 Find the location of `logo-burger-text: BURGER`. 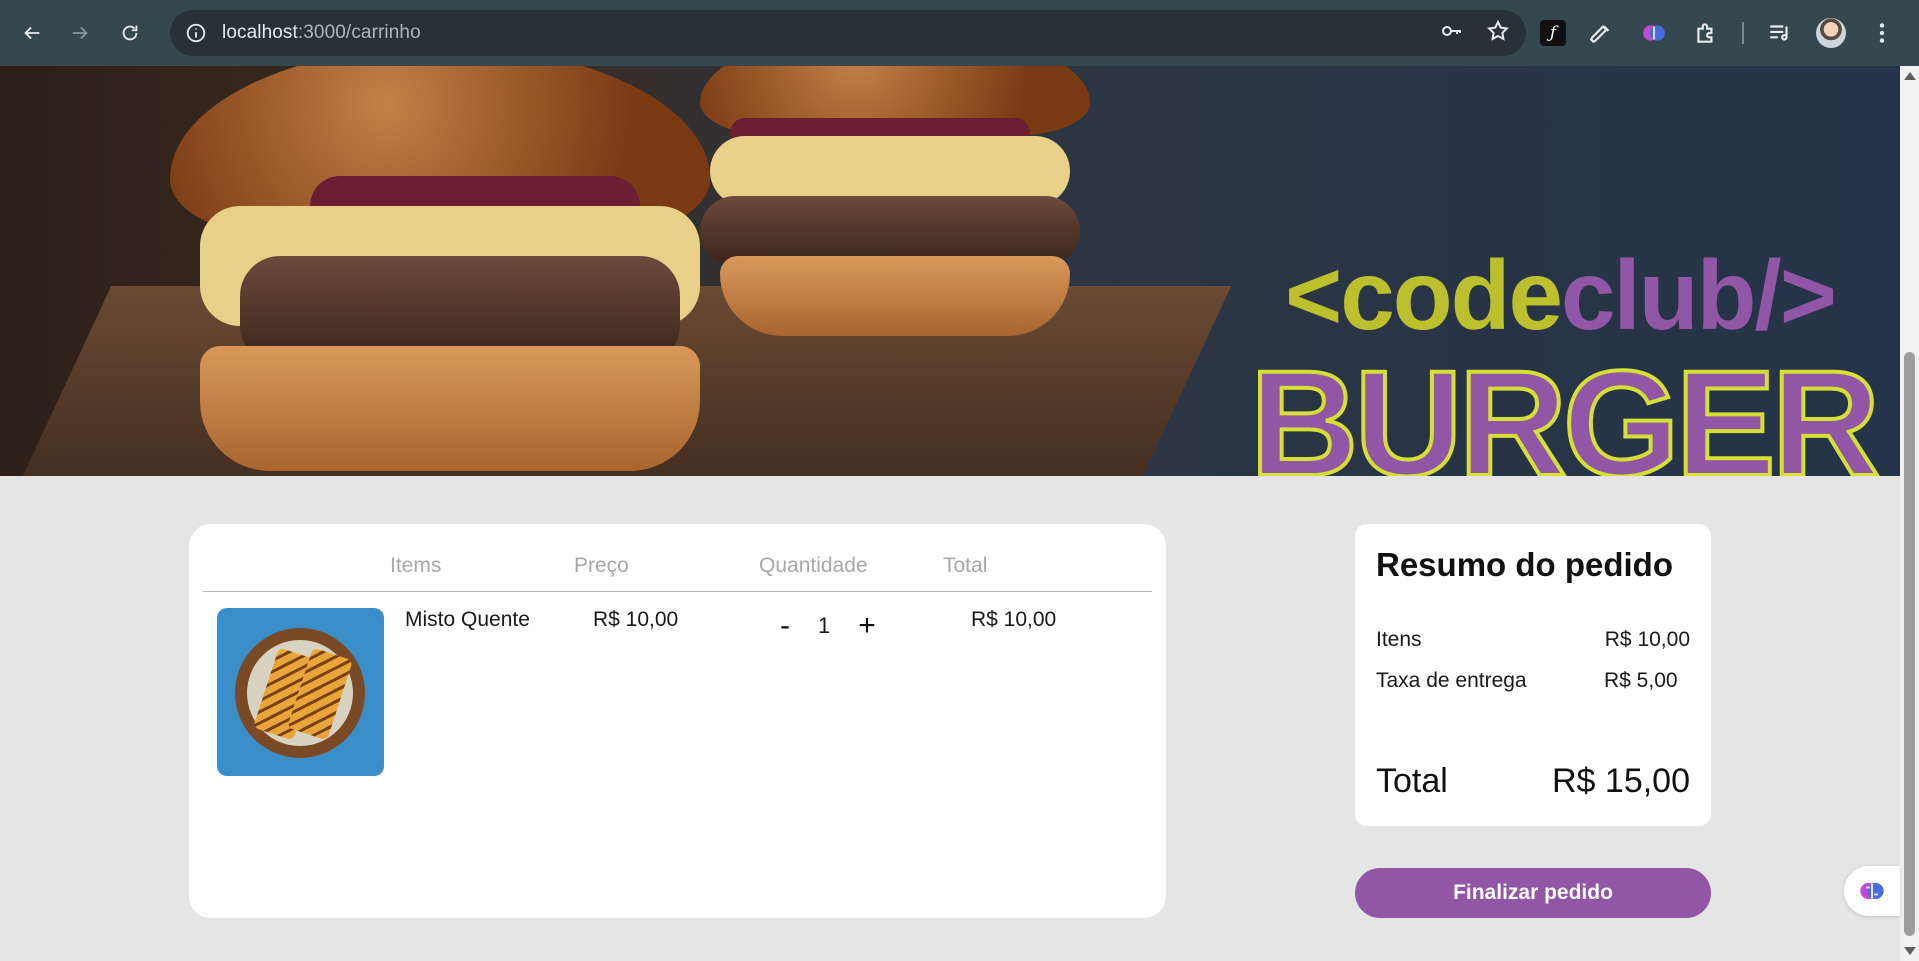

logo-burger-text: BURGER is located at coordinates (1565, 407).